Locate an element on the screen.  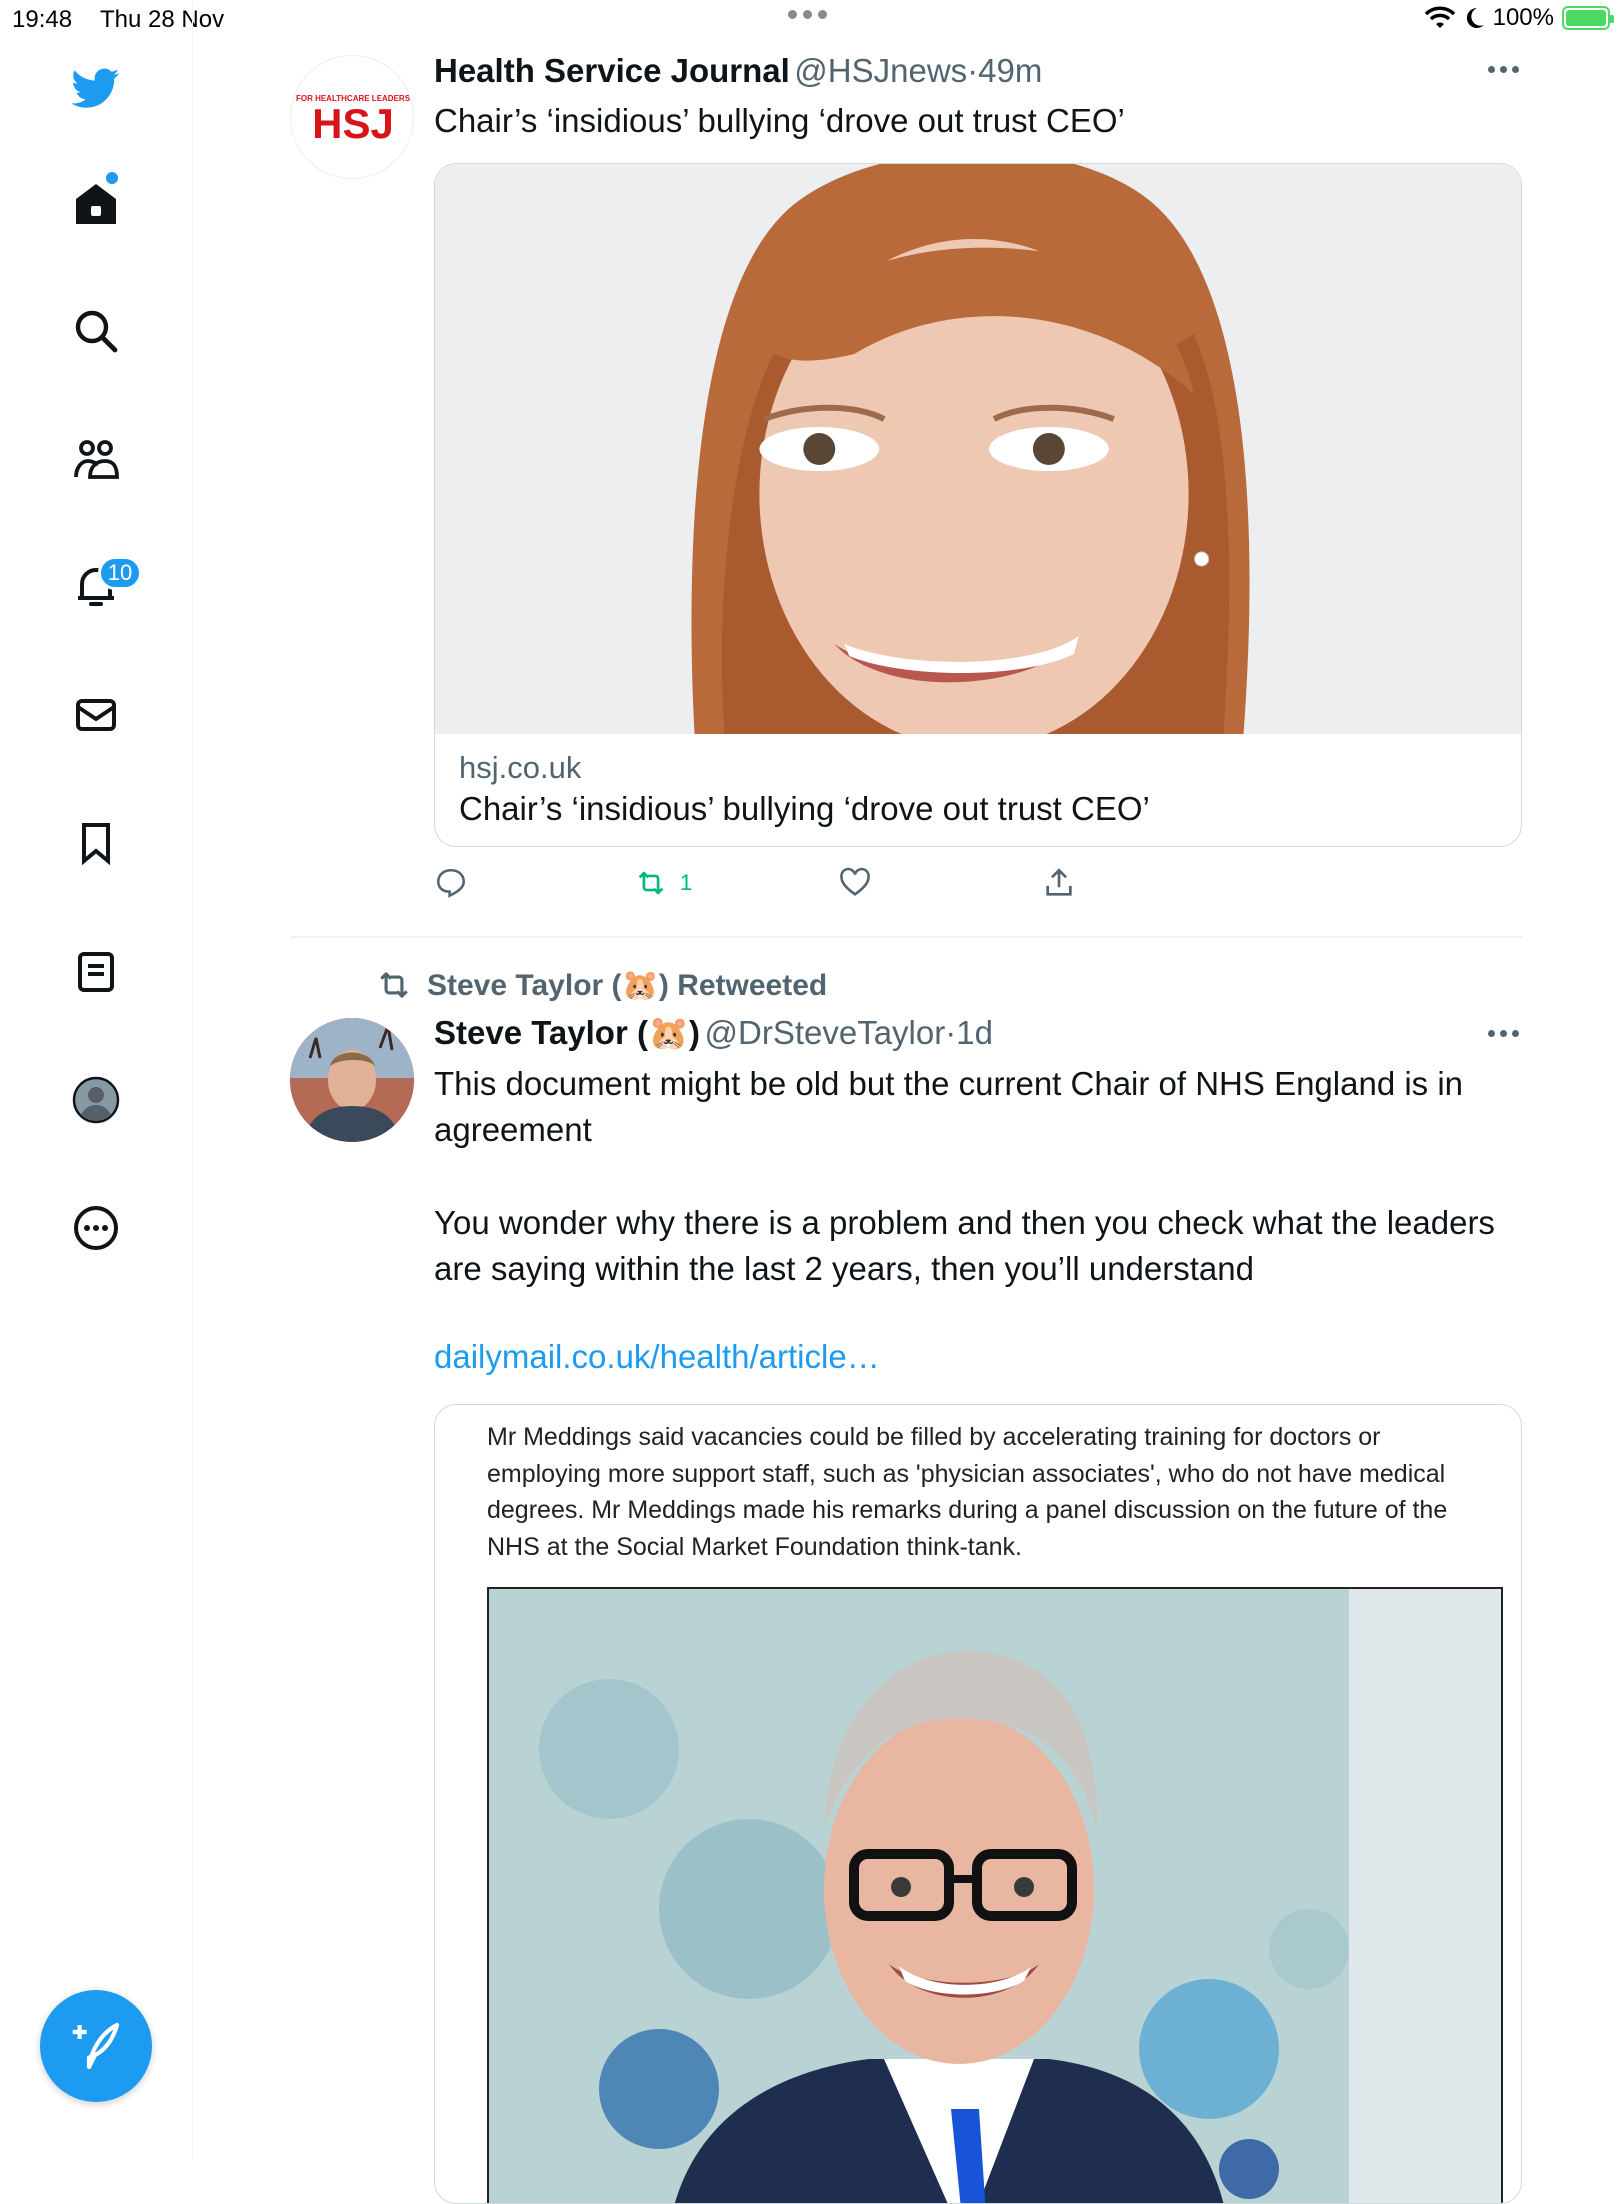
hsj-avatar: FOR HEALTHCARE LEADERS HSJ is located at coordinates (352, 117).